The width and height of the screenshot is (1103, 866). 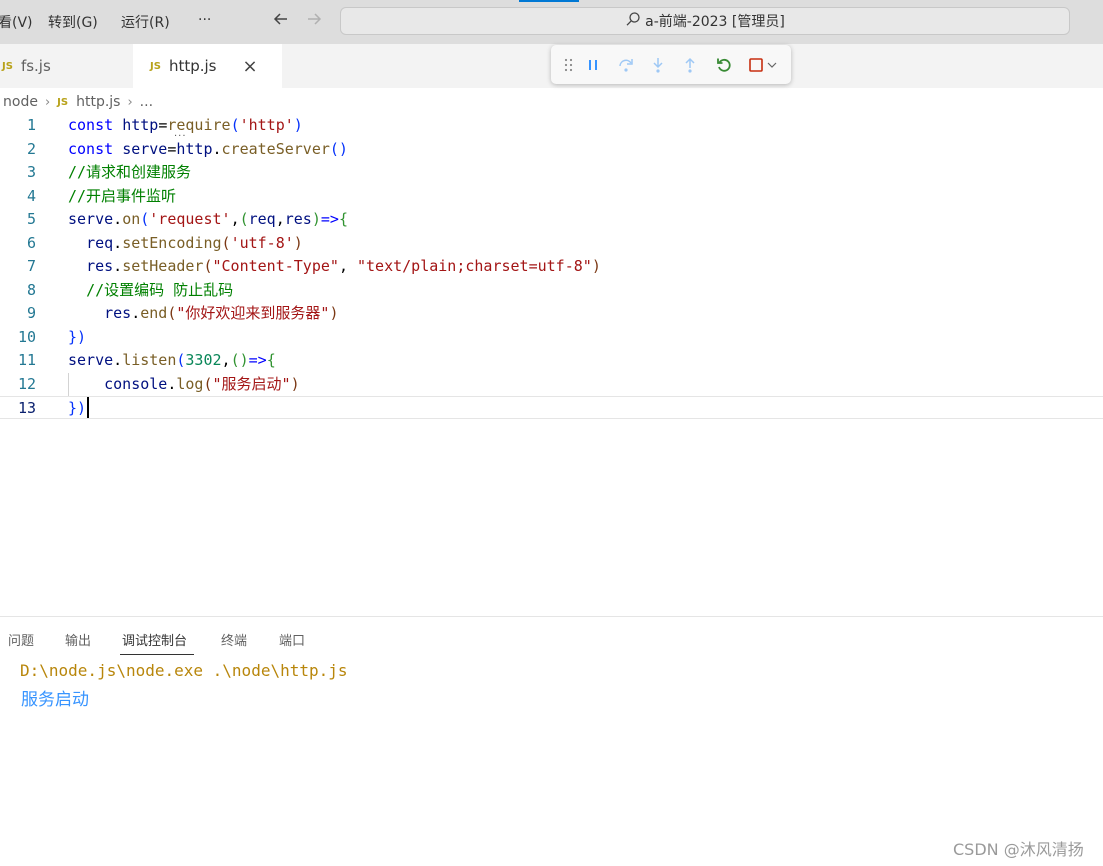 What do you see at coordinates (551, 290) in the screenshot?
I see `code-line: 8 //设置编码 防止乱码` at bounding box center [551, 290].